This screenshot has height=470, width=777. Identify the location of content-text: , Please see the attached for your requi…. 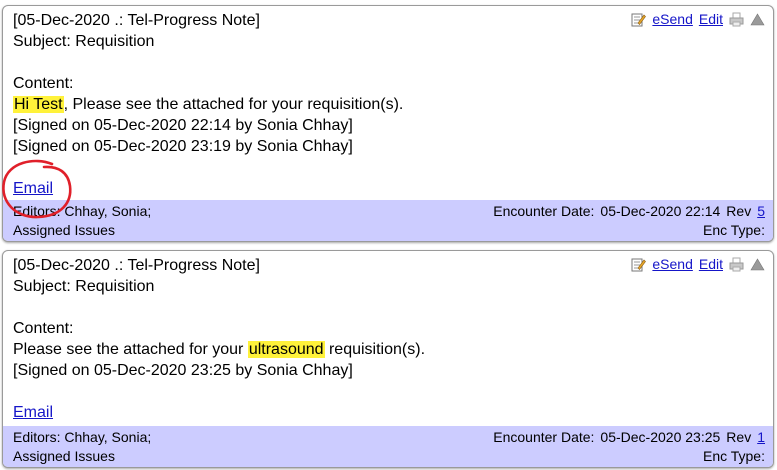
(233, 104).